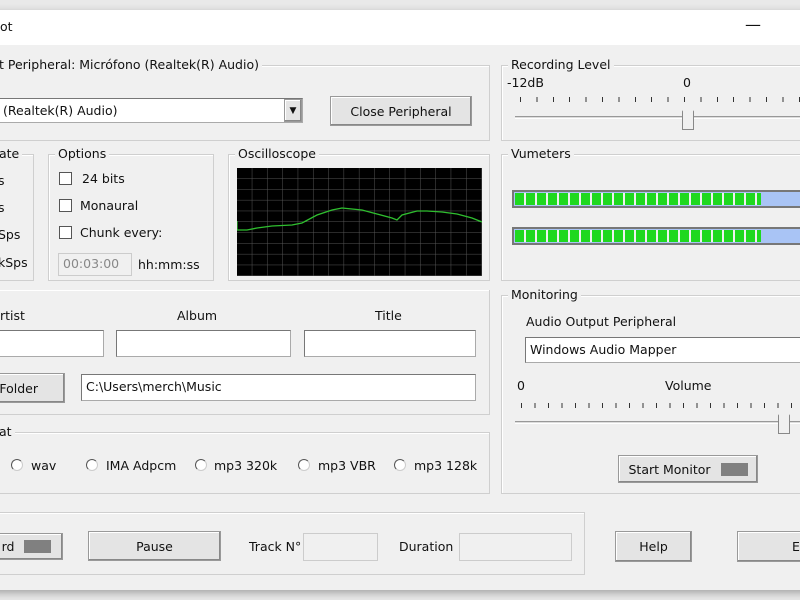  What do you see at coordinates (169, 264) in the screenshot?
I see `chunk-unit-label: hh:mm:ss` at bounding box center [169, 264].